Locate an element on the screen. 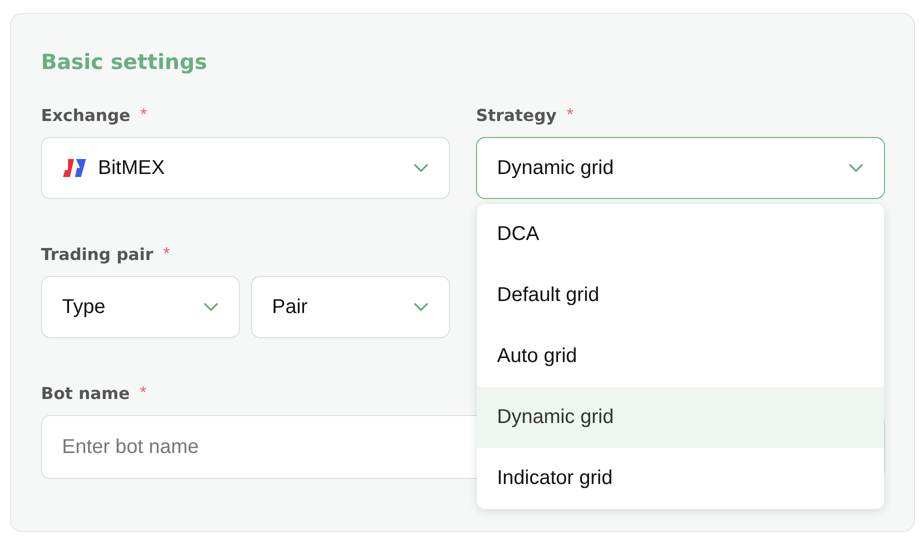 This screenshot has width=924, height=542. dropdown-option: Default grid is located at coordinates (680, 295).